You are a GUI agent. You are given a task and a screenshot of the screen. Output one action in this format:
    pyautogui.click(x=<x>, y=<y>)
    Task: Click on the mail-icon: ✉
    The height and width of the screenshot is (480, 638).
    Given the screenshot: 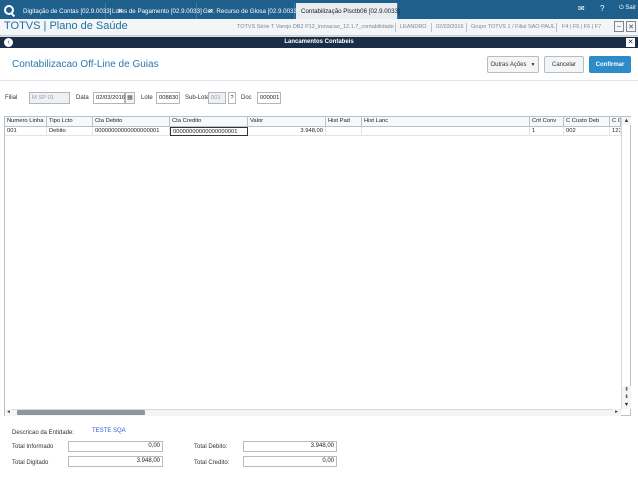 What is the action you would take?
    pyautogui.click(x=581, y=8)
    